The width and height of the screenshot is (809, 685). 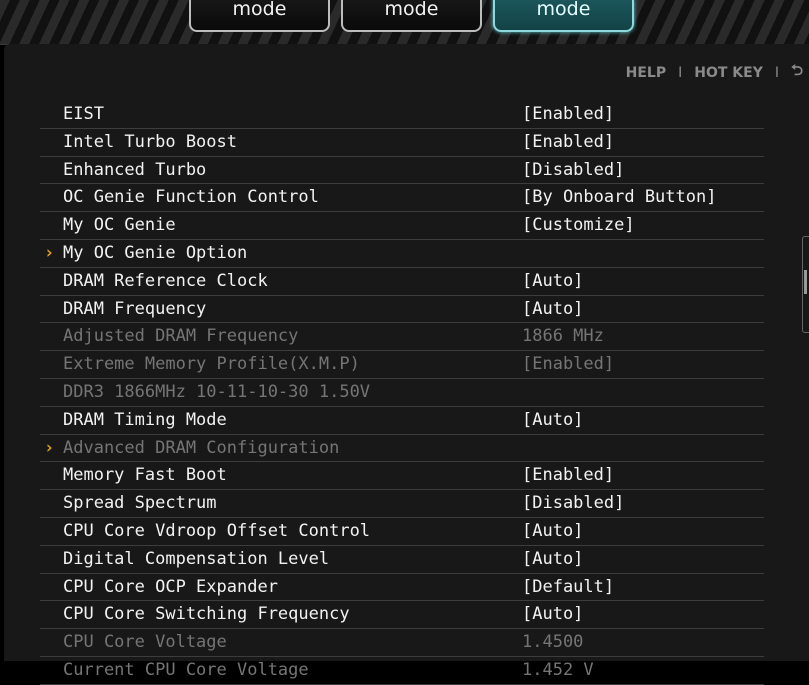 I want to click on setting-row: Enhanced Turbo [Disabled], so click(x=402, y=171).